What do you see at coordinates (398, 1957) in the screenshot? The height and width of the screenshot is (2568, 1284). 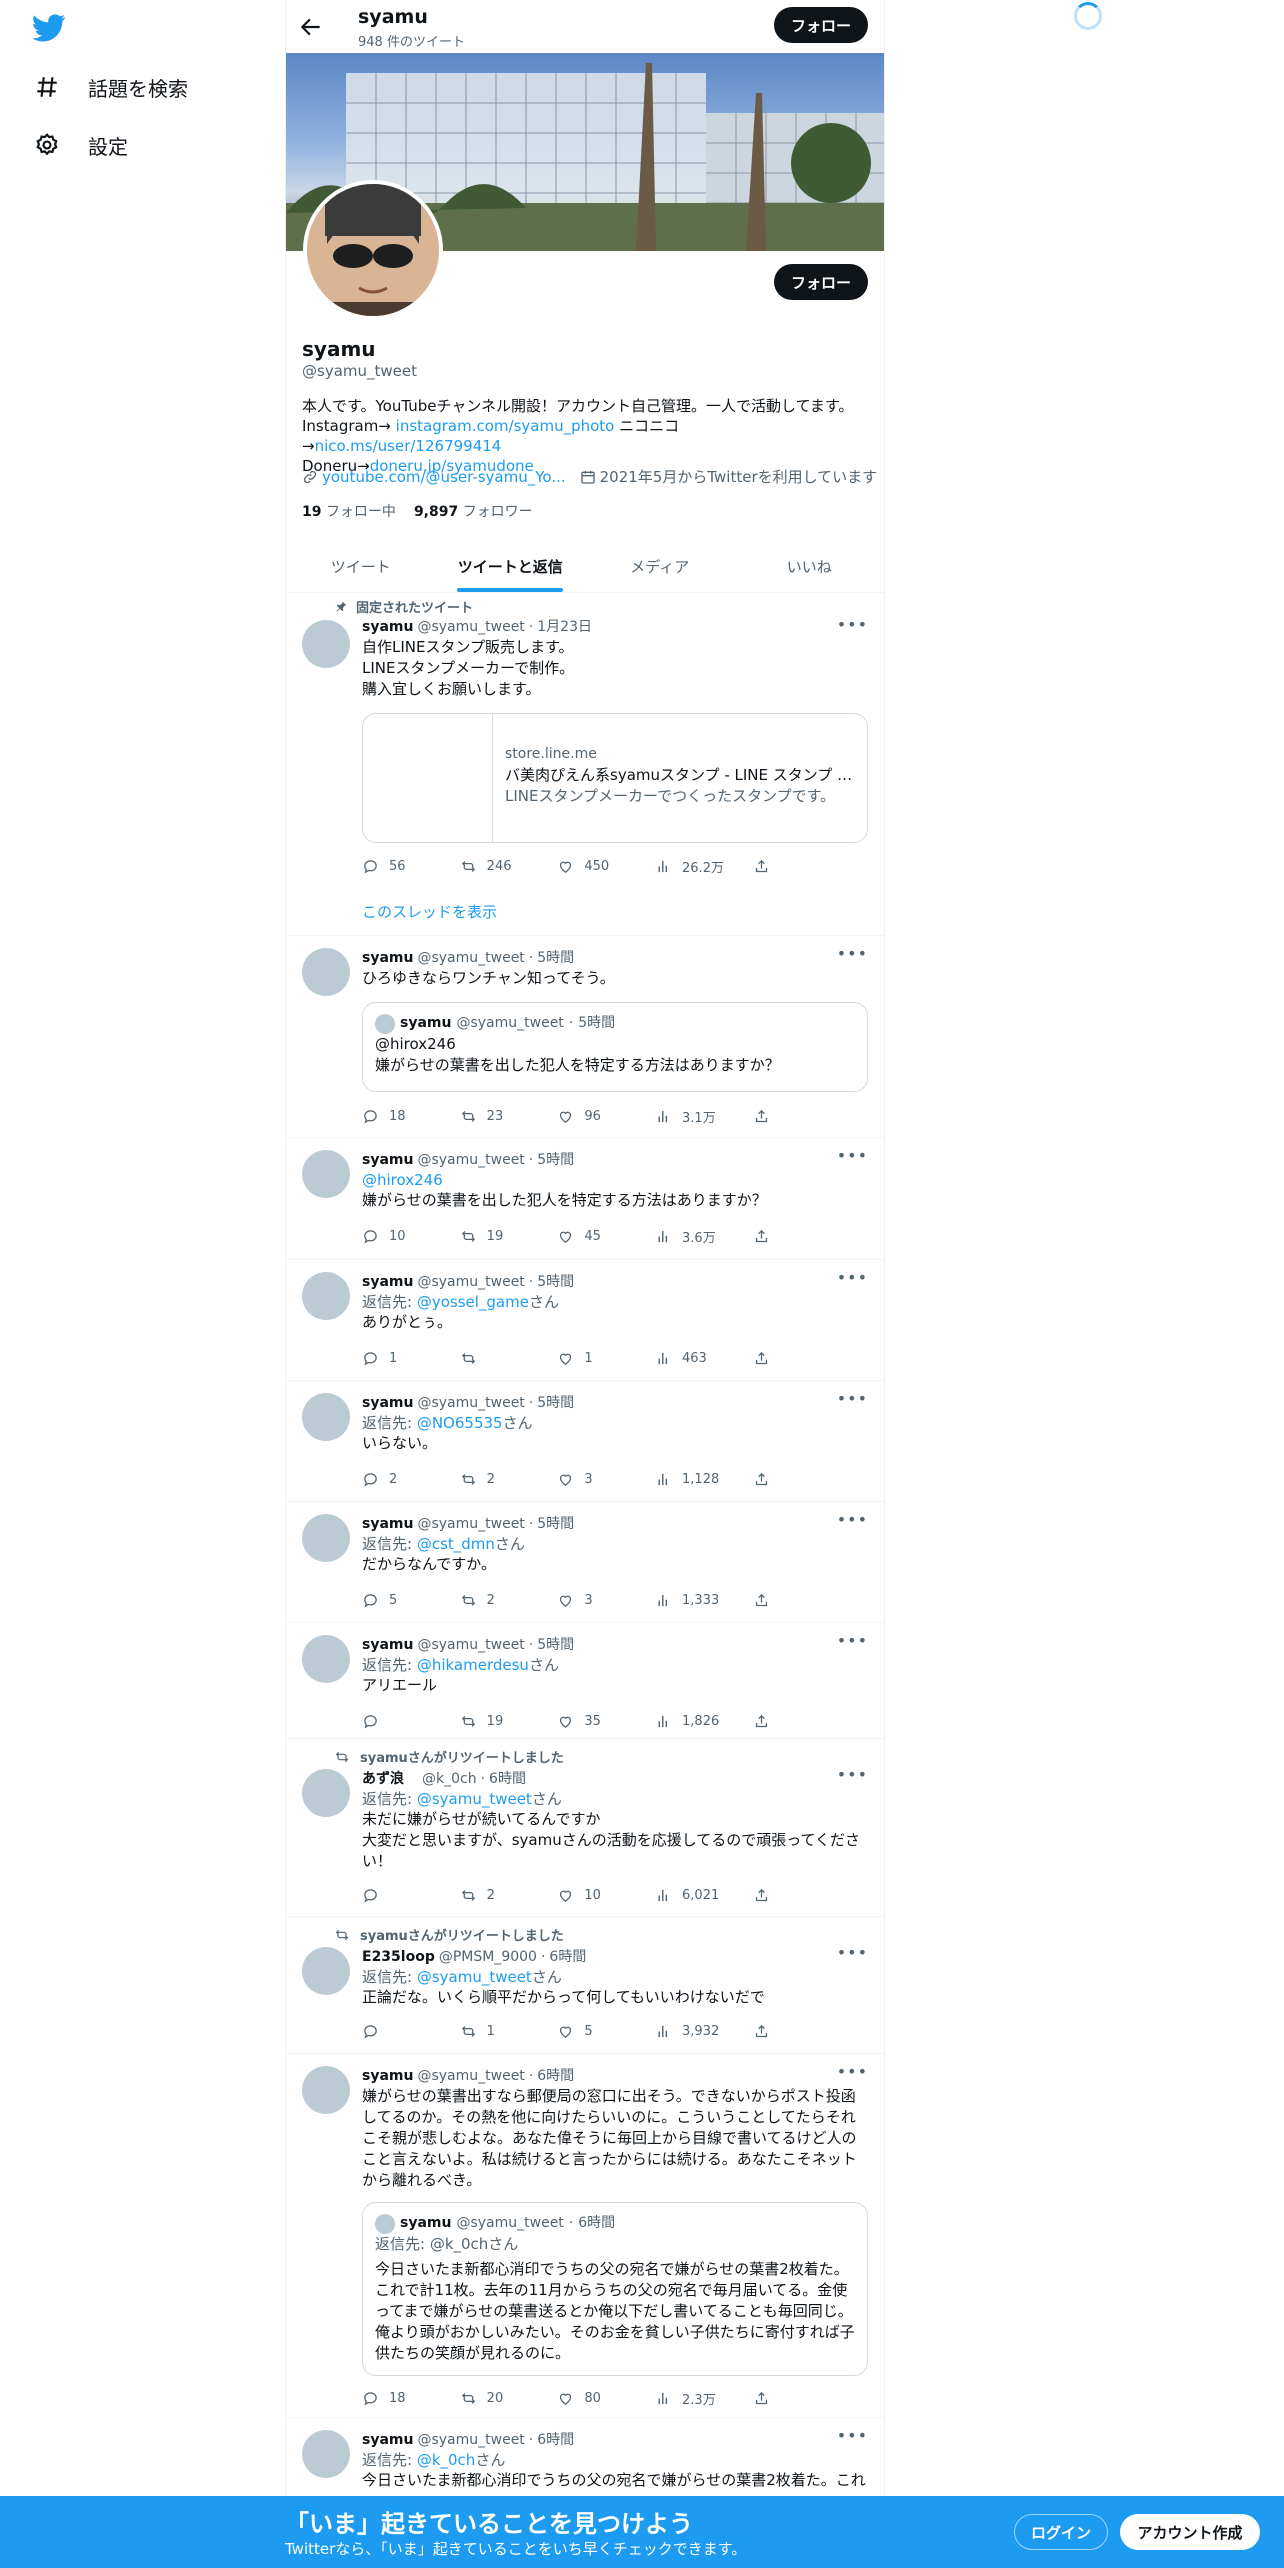 I see `tweet-author-name: E235loop` at bounding box center [398, 1957].